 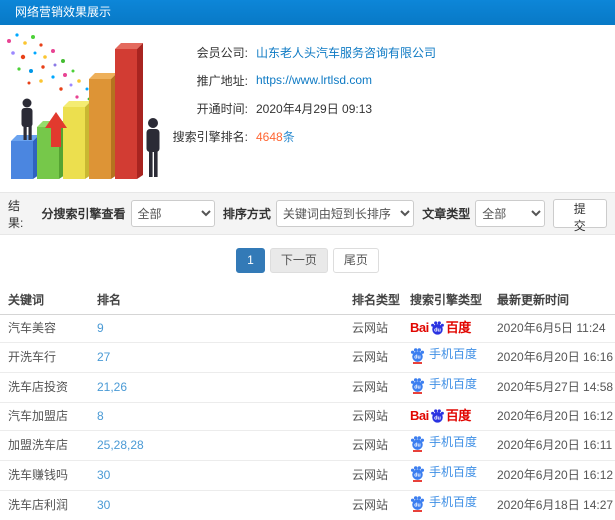 I want to click on rank-cell: 25,28,28, so click(x=216, y=445).